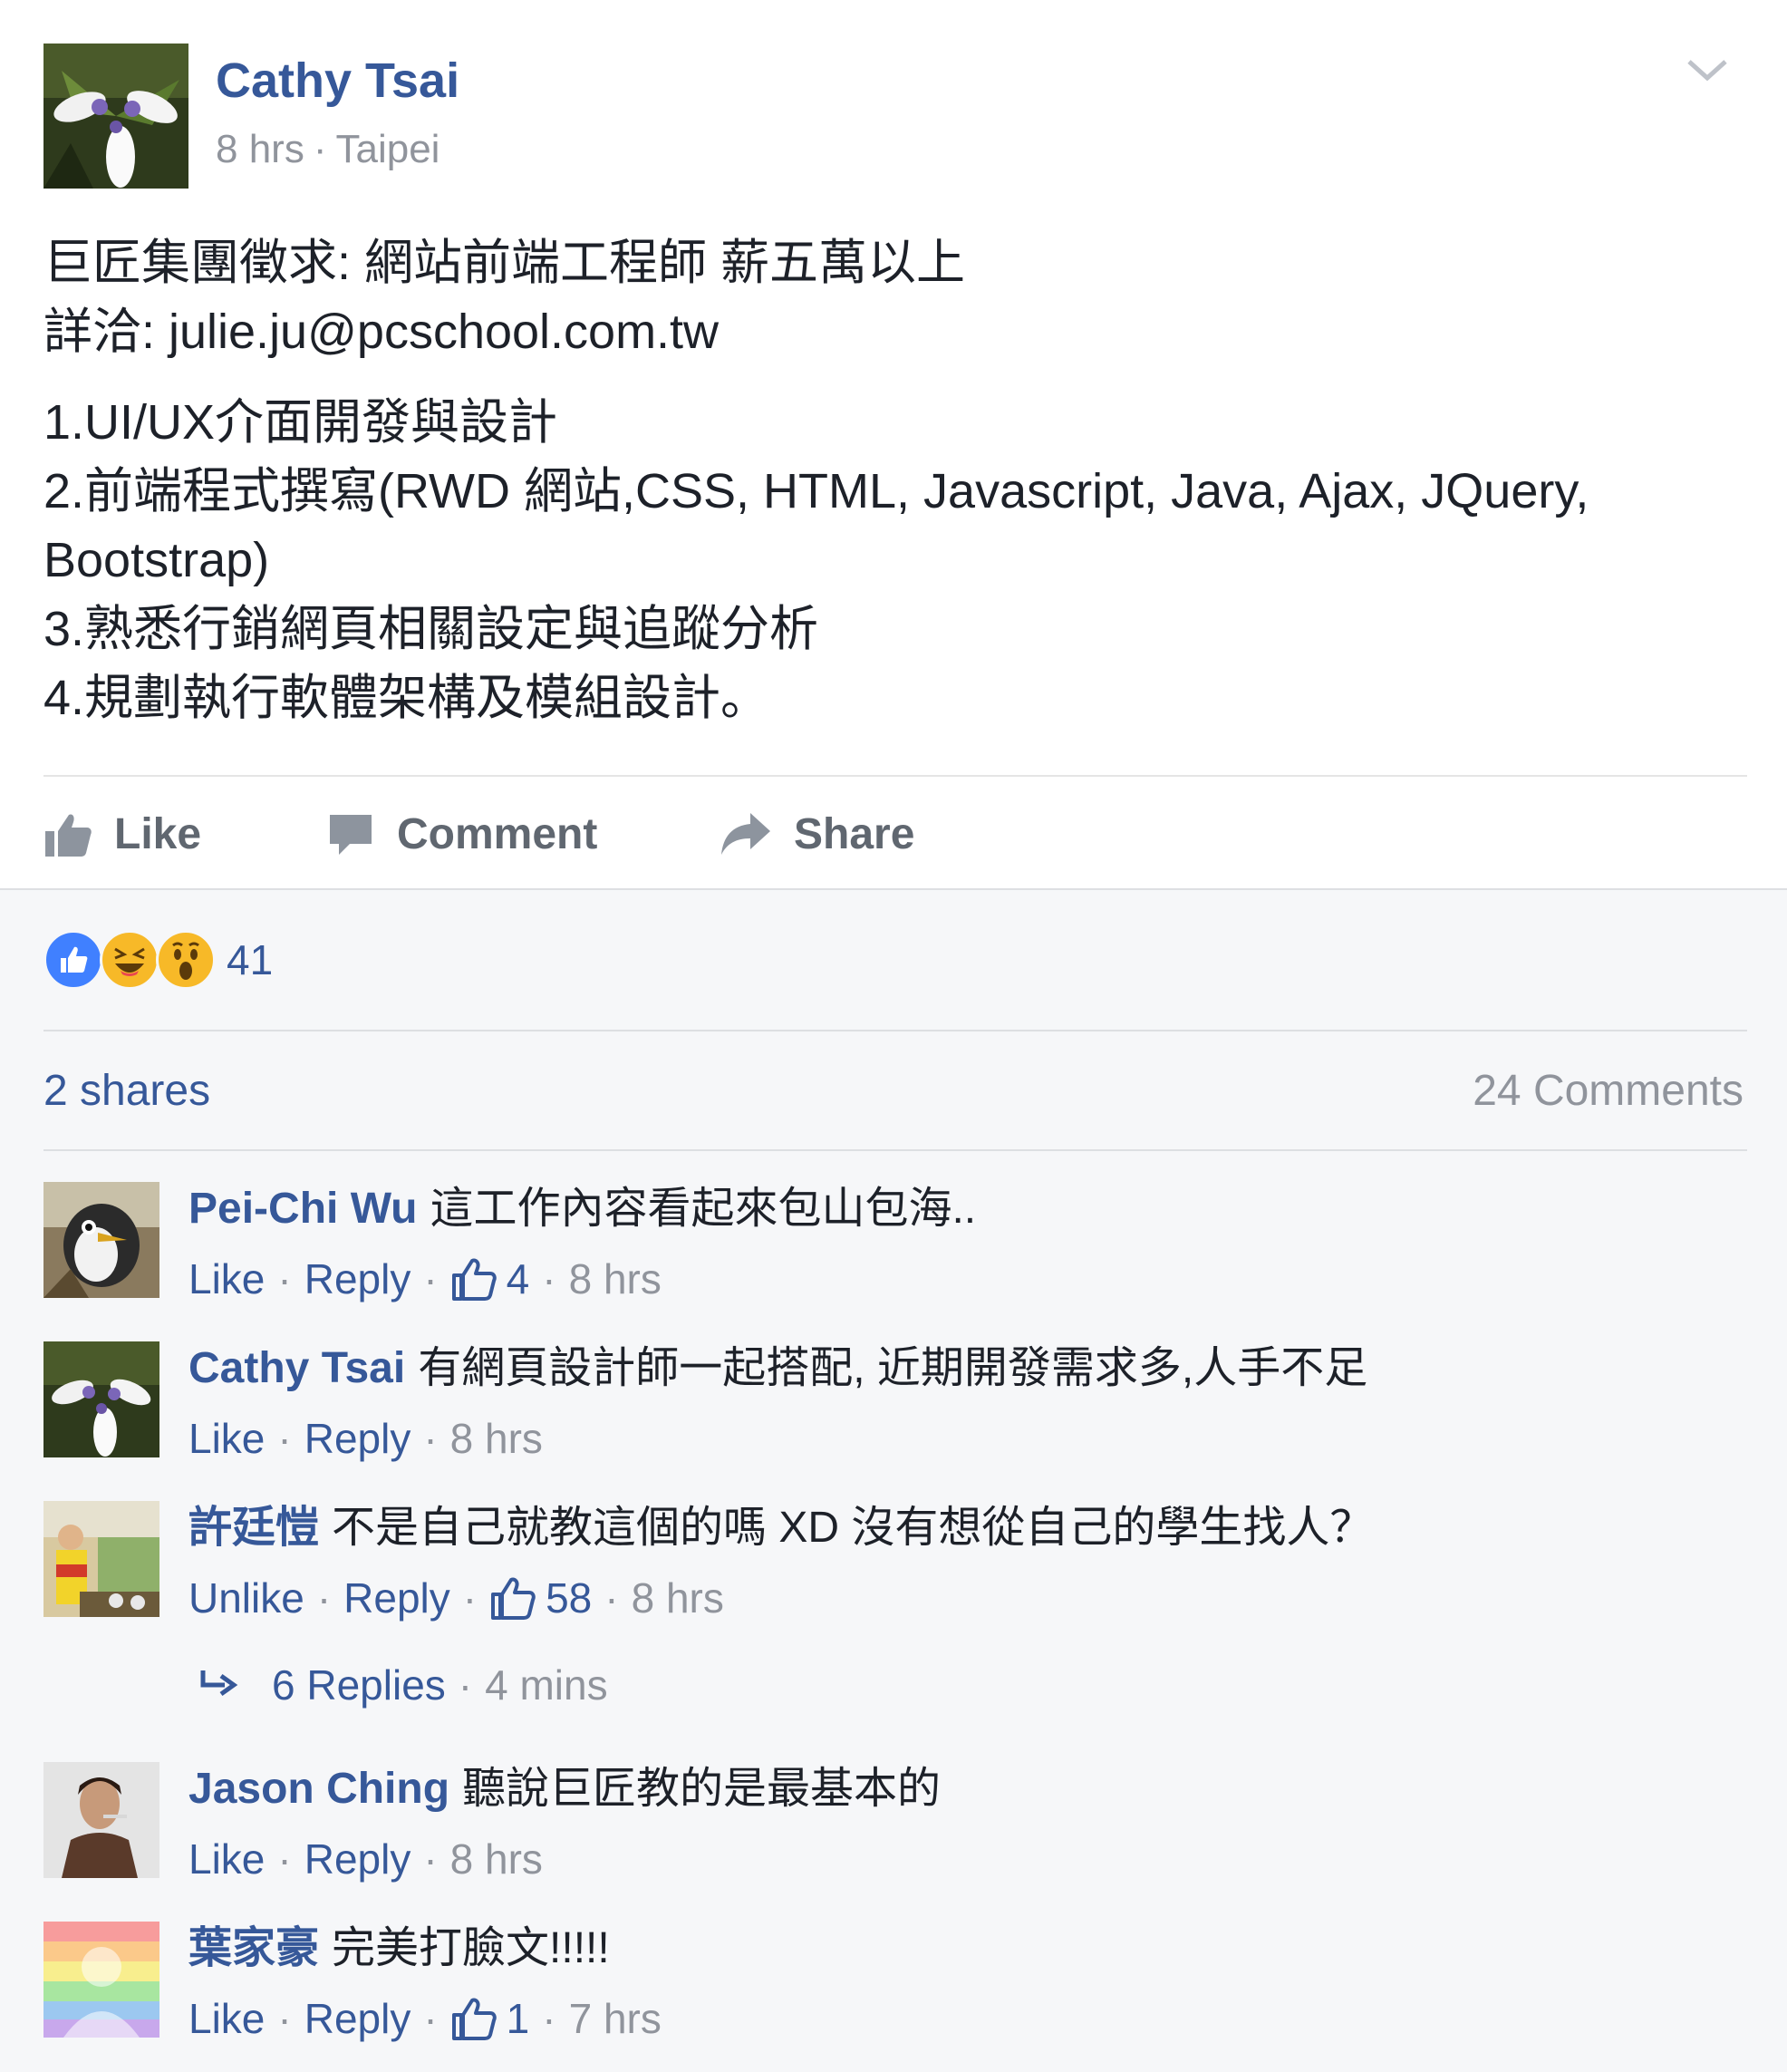 This screenshot has height=2072, width=1787. I want to click on comment-like-count: 58, so click(540, 1597).